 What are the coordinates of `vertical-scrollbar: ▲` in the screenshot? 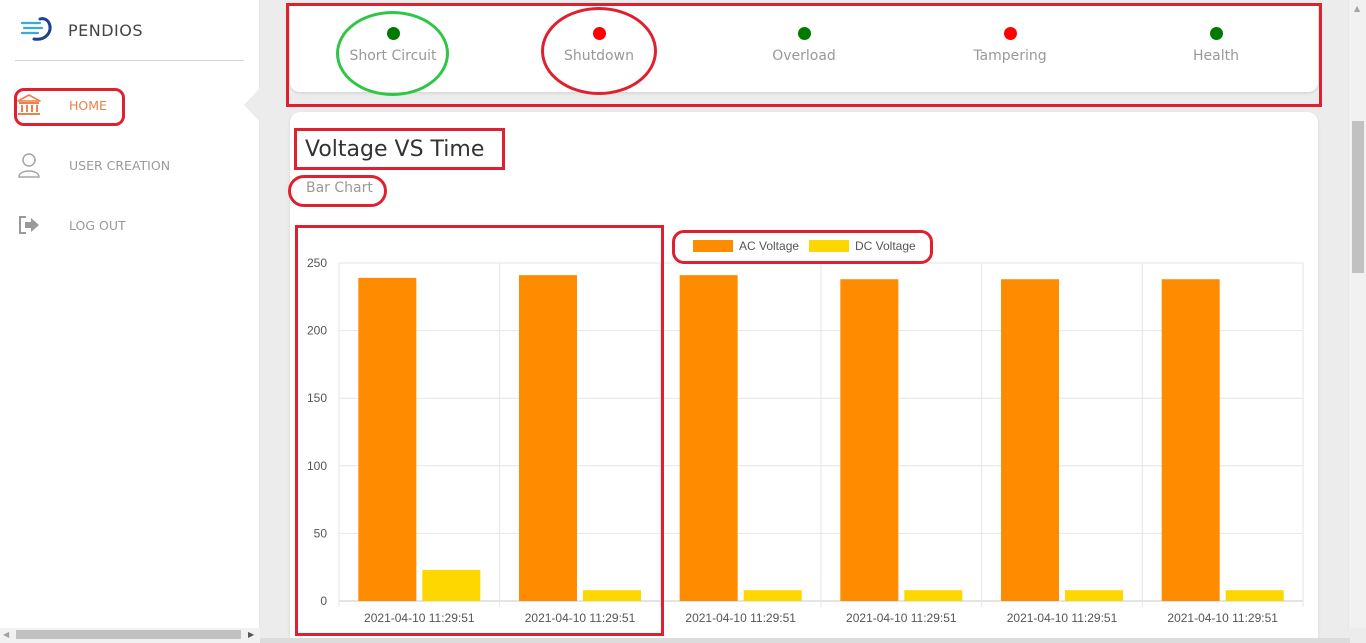 It's located at (1357, 314).